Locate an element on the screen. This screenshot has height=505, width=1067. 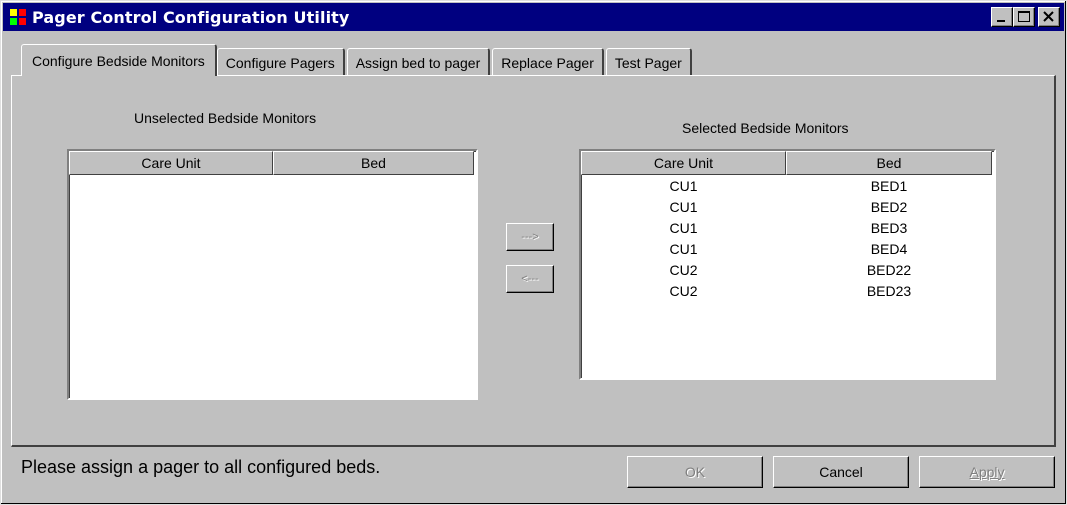
maximize-button is located at coordinates (1024, 17).